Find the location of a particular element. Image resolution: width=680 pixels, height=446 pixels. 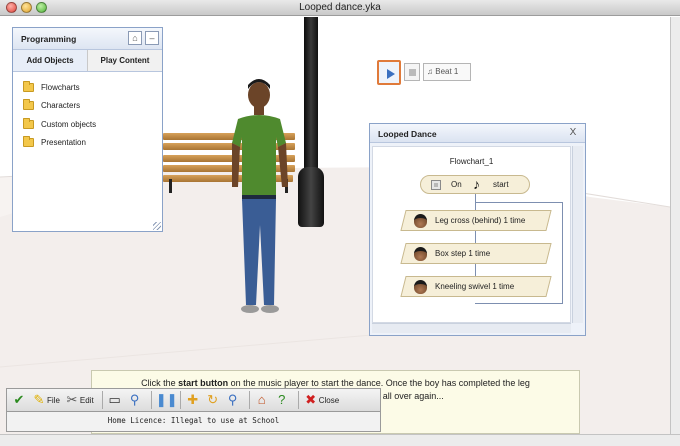

file-button: ✎ File is located at coordinates (45, 400).